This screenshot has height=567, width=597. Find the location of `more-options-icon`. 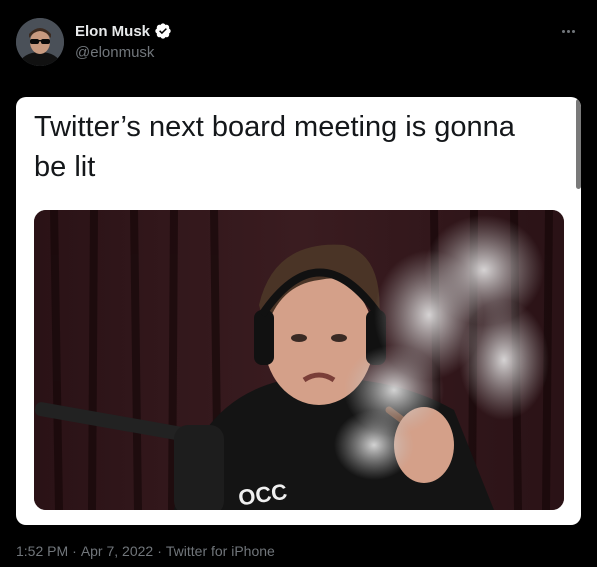

more-options-icon is located at coordinates (568, 31).